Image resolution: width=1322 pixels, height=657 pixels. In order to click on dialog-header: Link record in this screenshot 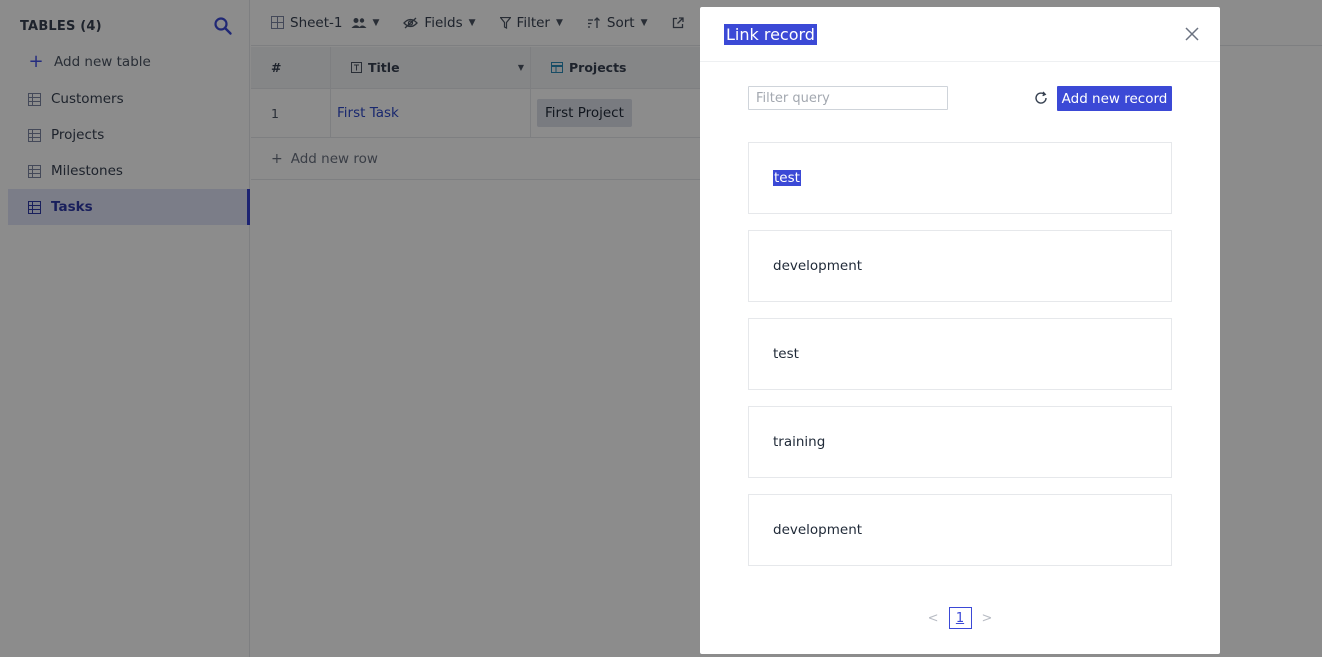, I will do `click(960, 34)`.